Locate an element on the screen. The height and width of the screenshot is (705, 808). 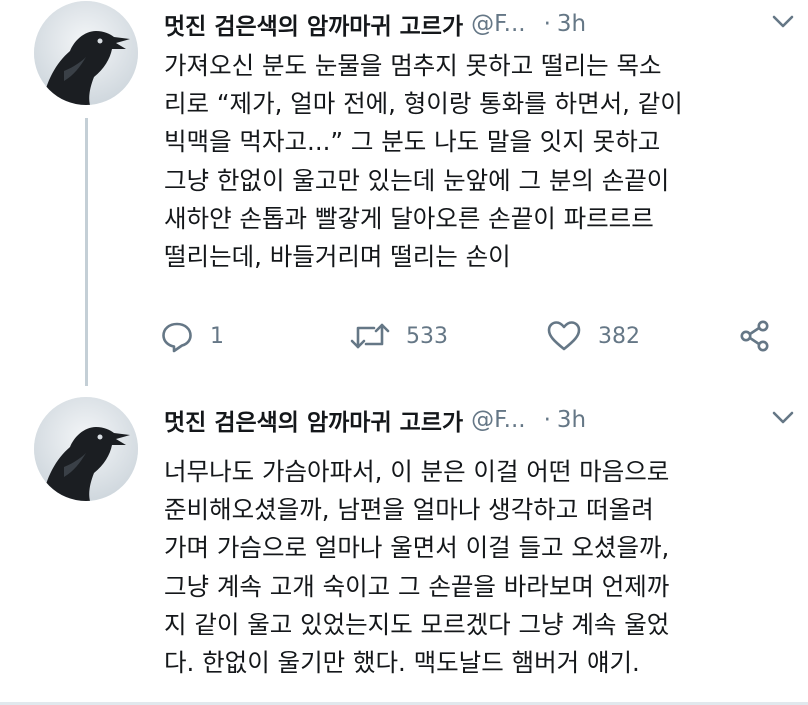
reply-button: 1 is located at coordinates (192, 336).